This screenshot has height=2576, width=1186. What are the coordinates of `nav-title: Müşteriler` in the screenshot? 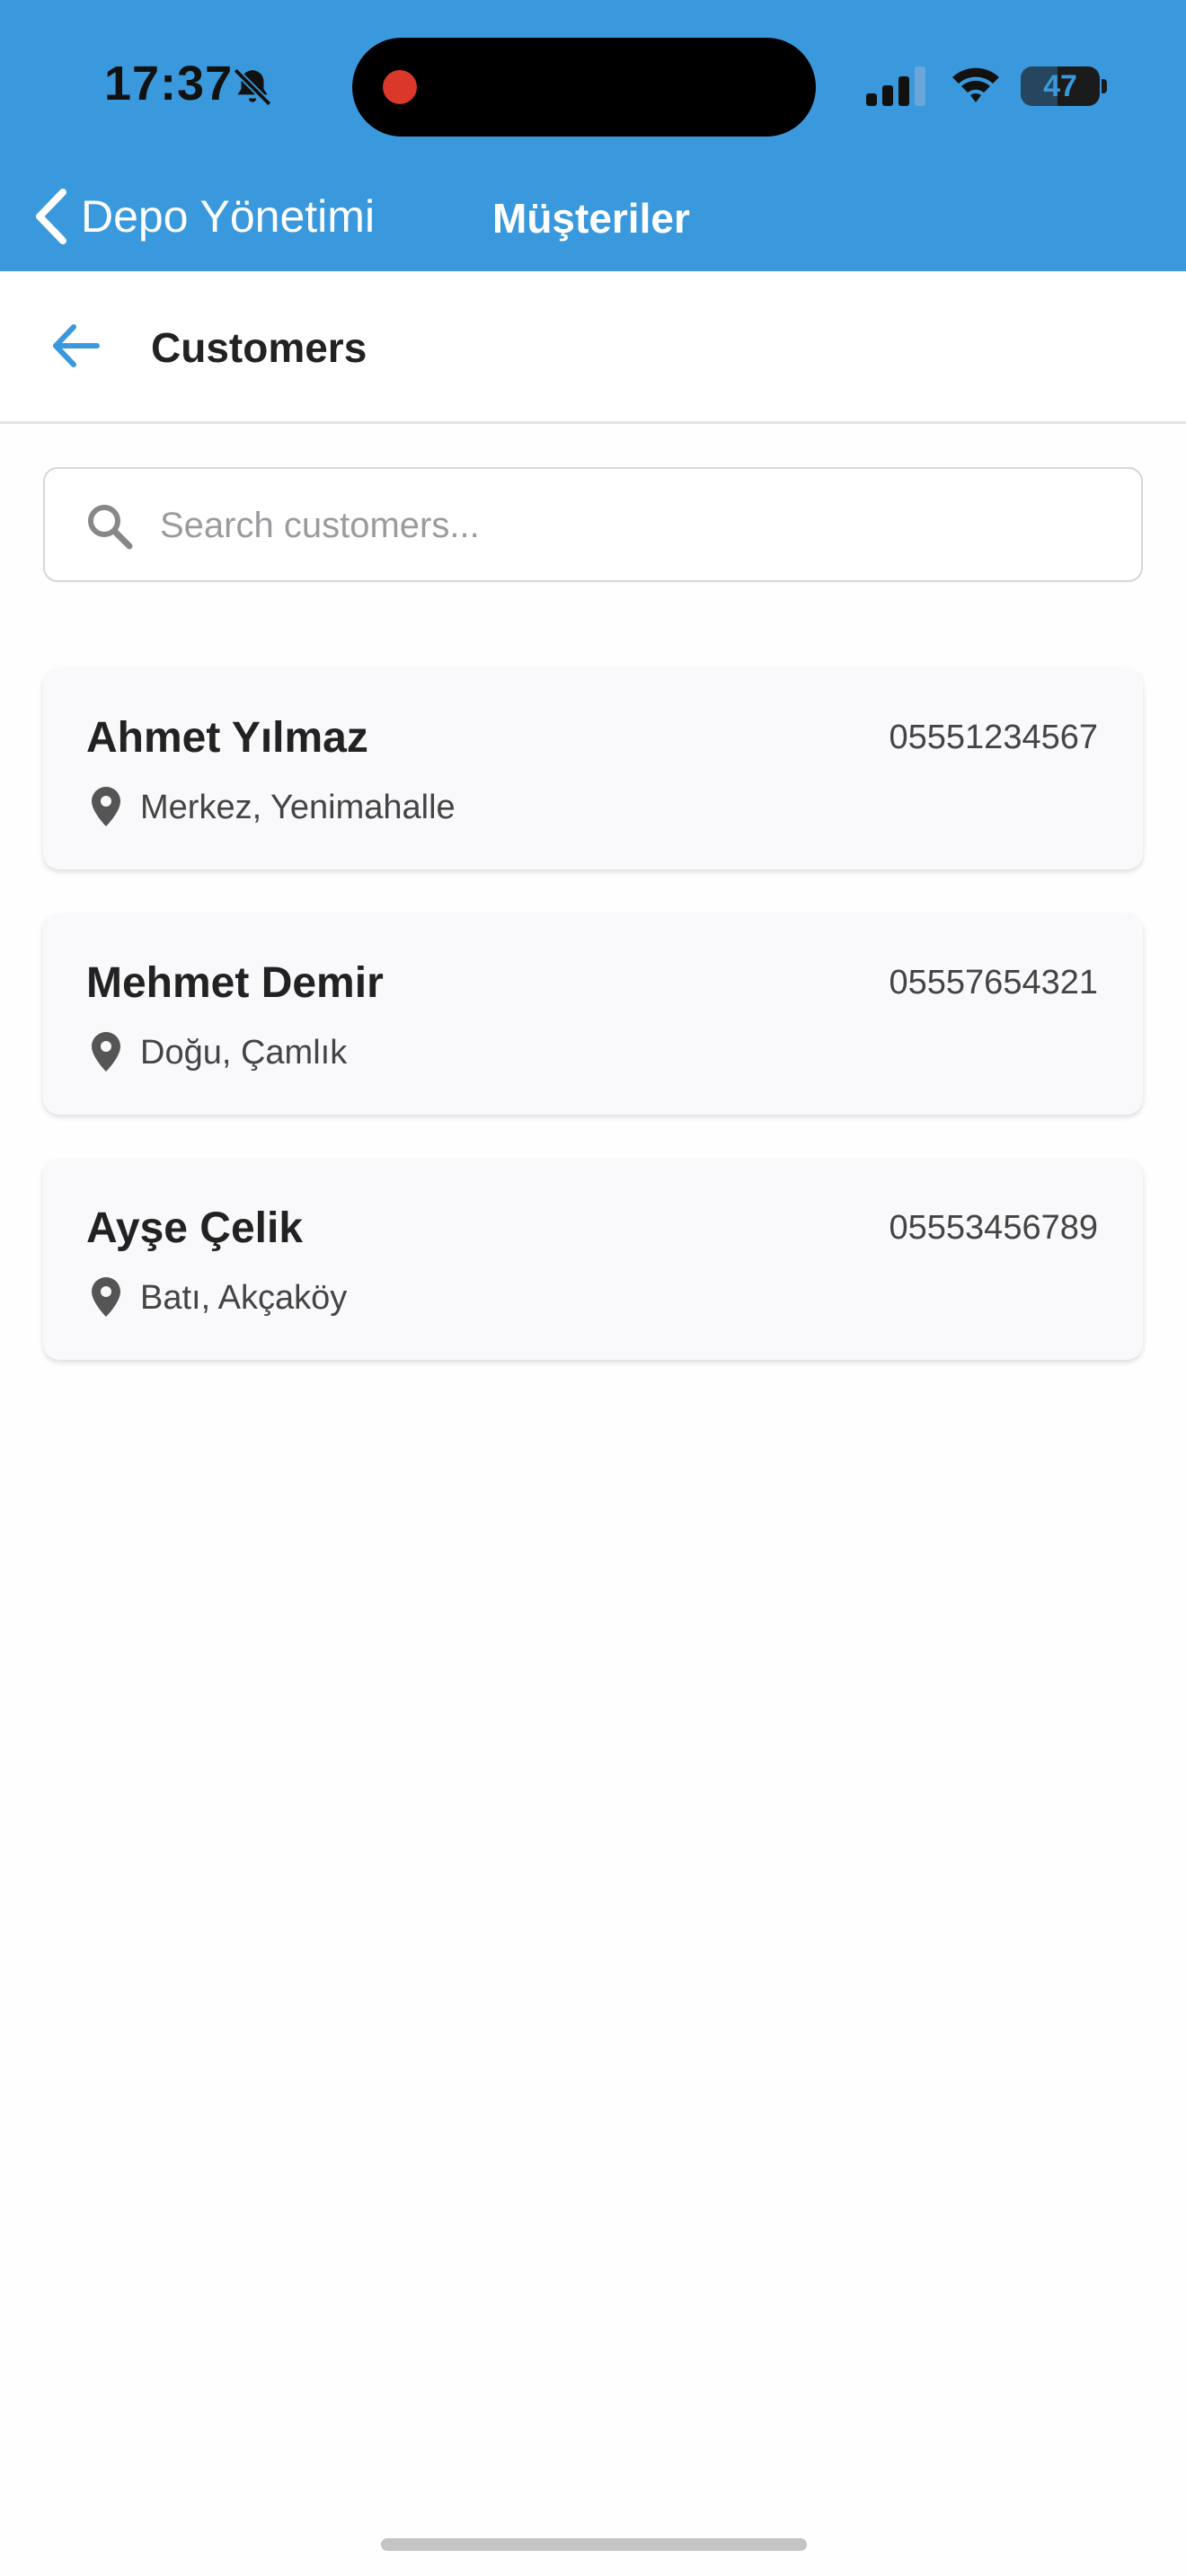 It's located at (591, 218).